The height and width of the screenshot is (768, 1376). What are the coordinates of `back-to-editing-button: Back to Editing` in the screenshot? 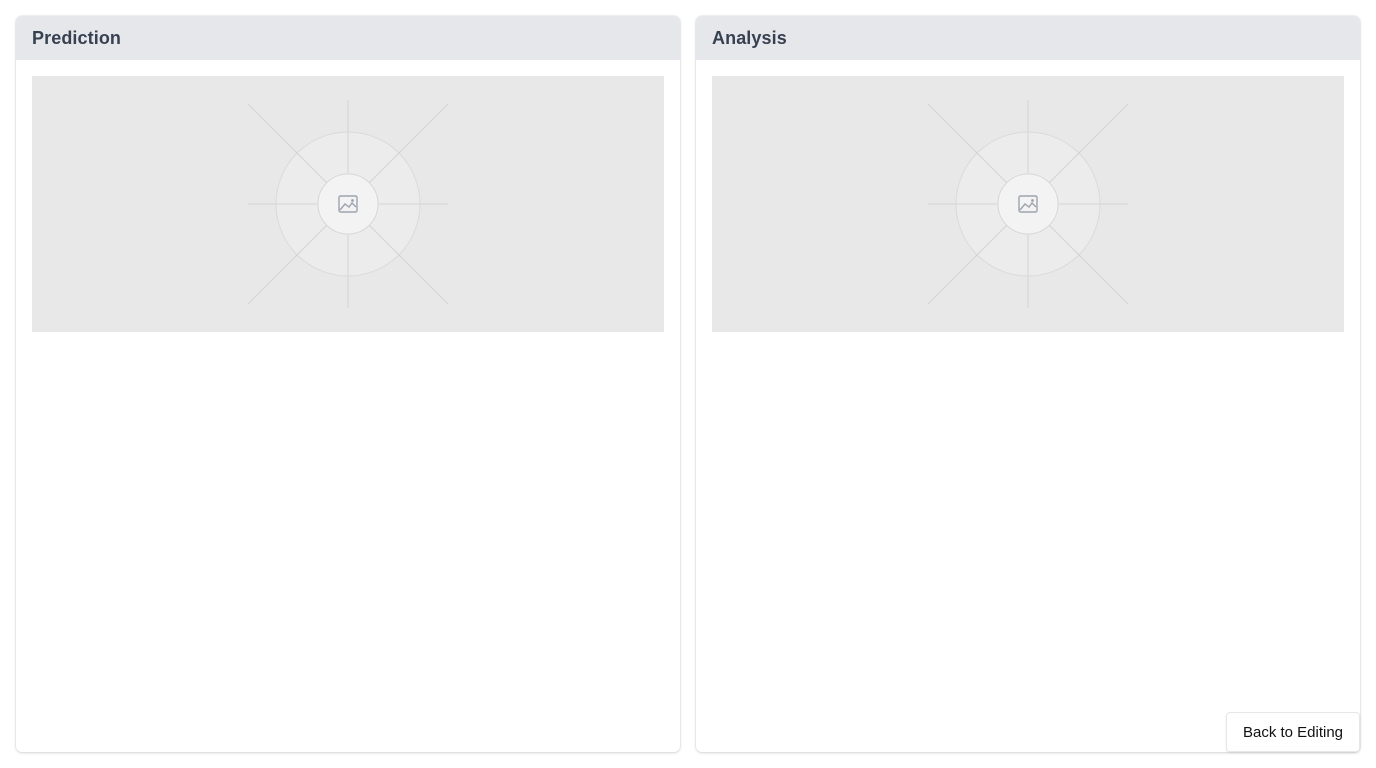 It's located at (1293, 732).